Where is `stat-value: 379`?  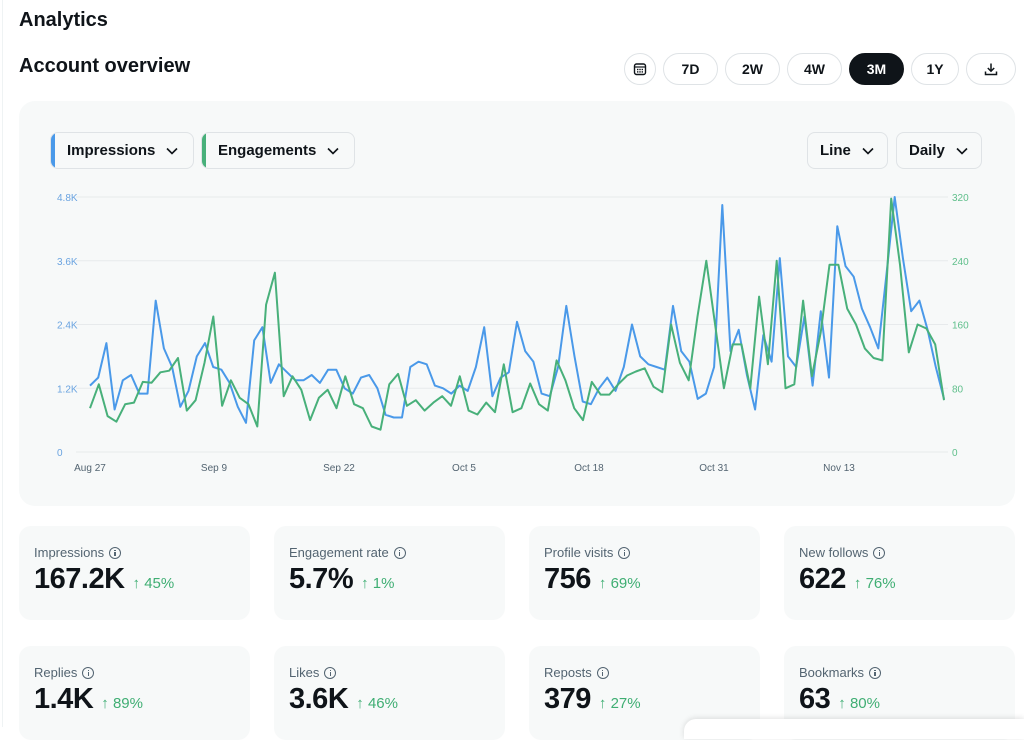
stat-value: 379 is located at coordinates (567, 699).